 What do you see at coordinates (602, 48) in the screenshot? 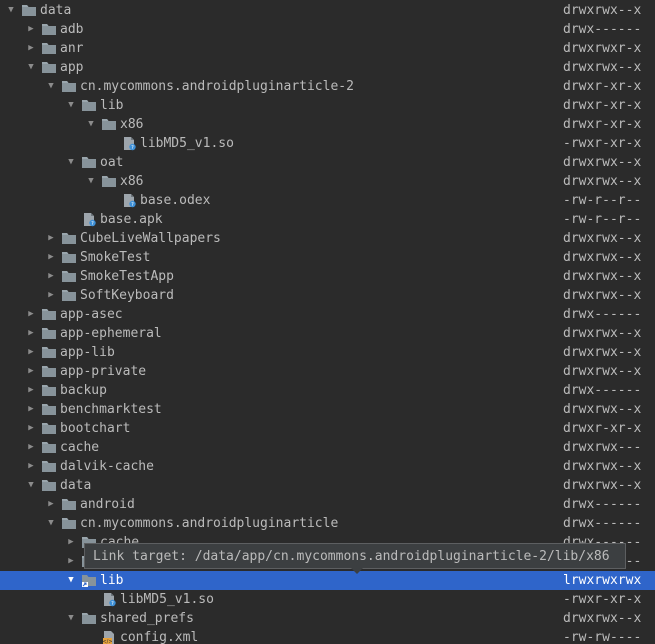
I see `tree-row-permissions: drwxrwxr-x` at bounding box center [602, 48].